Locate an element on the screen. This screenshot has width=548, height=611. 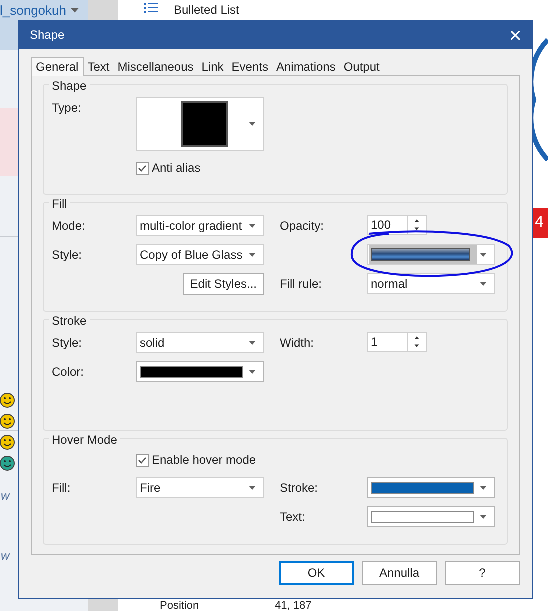
dropdown-value: Copy of Blue Glass is located at coordinates (191, 255).